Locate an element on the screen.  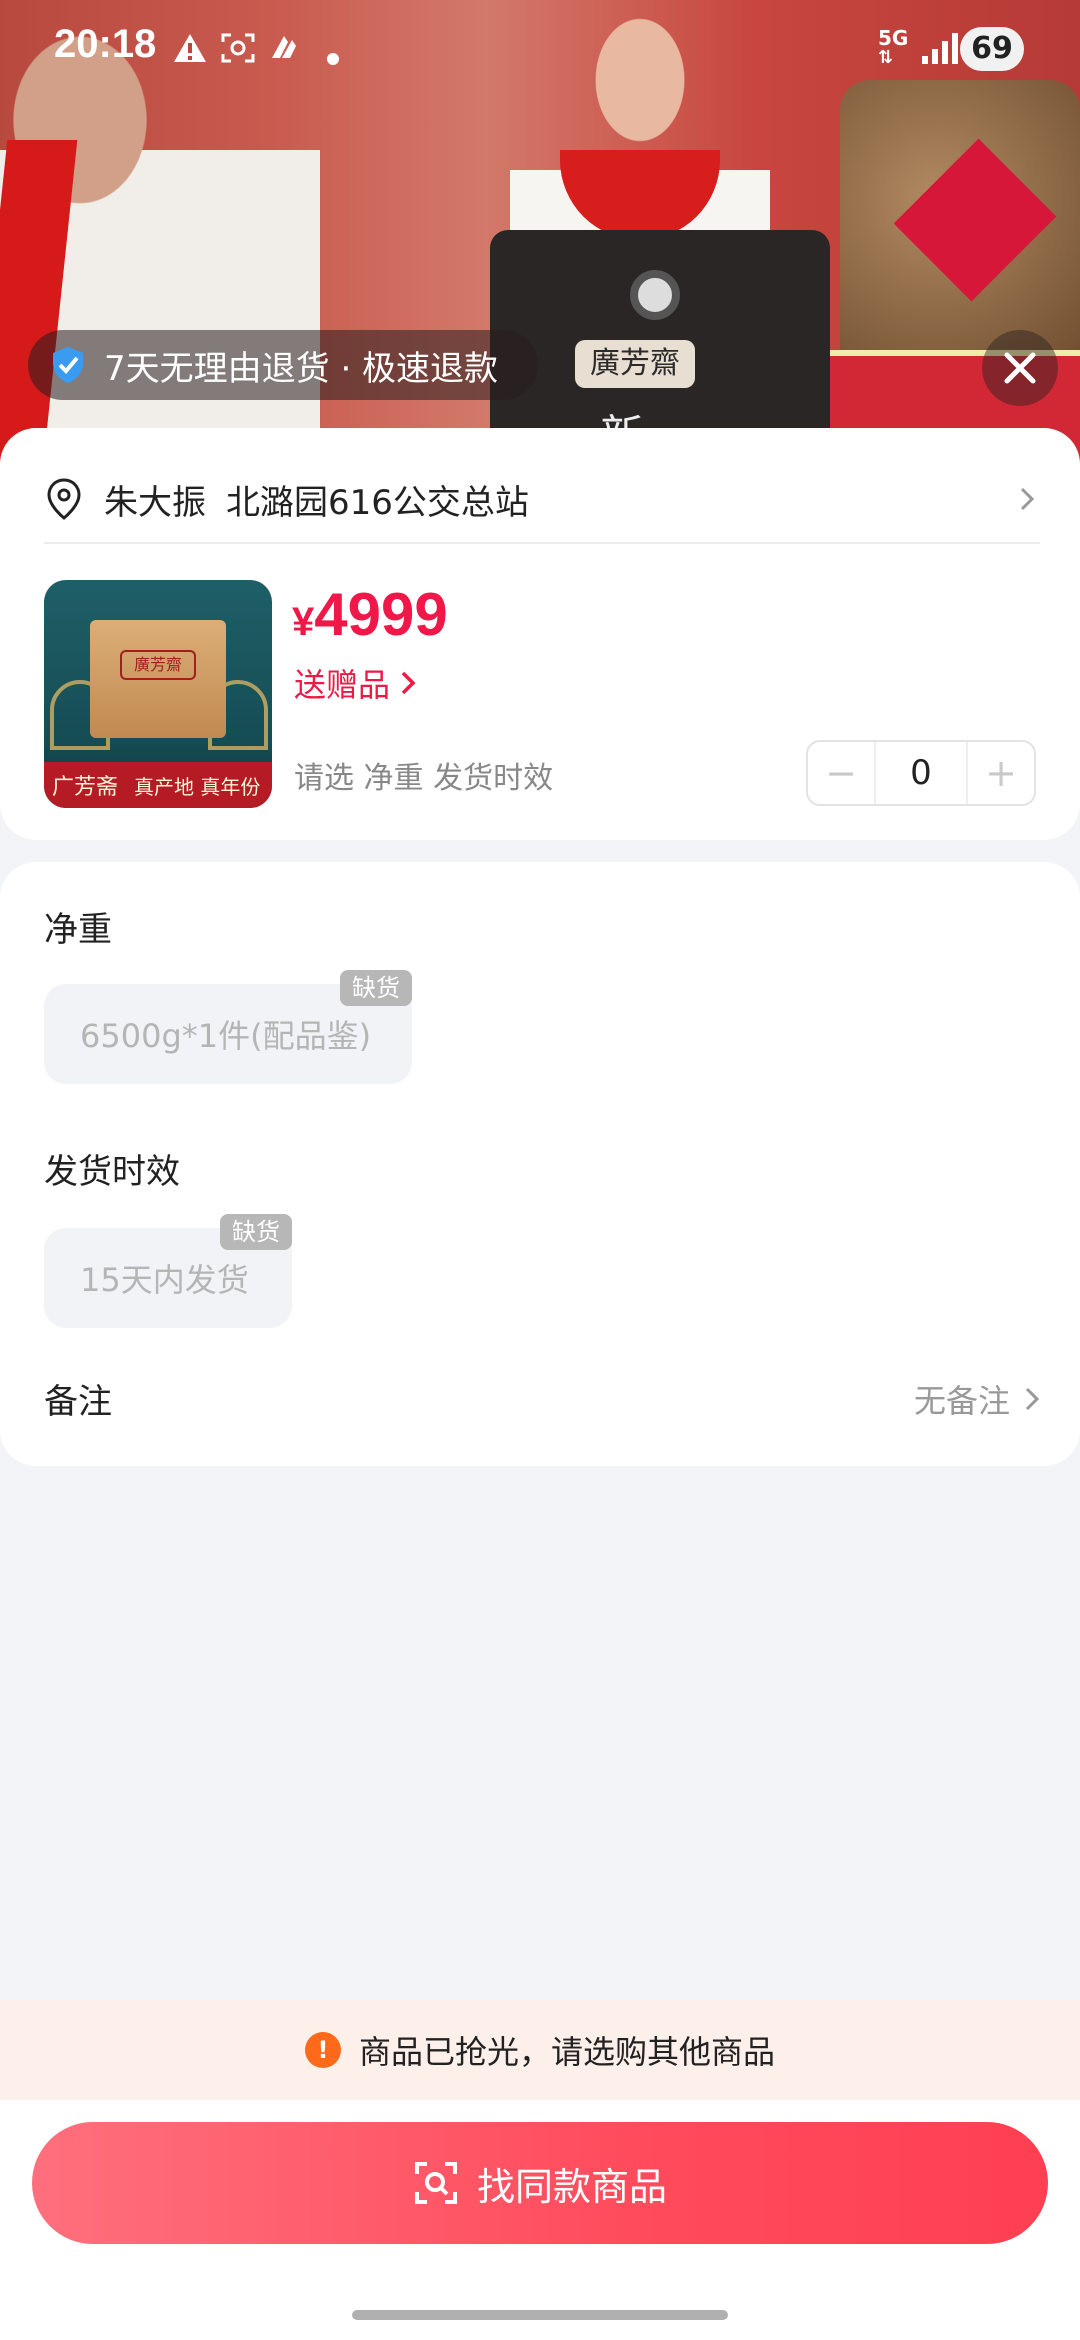
home-indicator is located at coordinates (540, 2315).